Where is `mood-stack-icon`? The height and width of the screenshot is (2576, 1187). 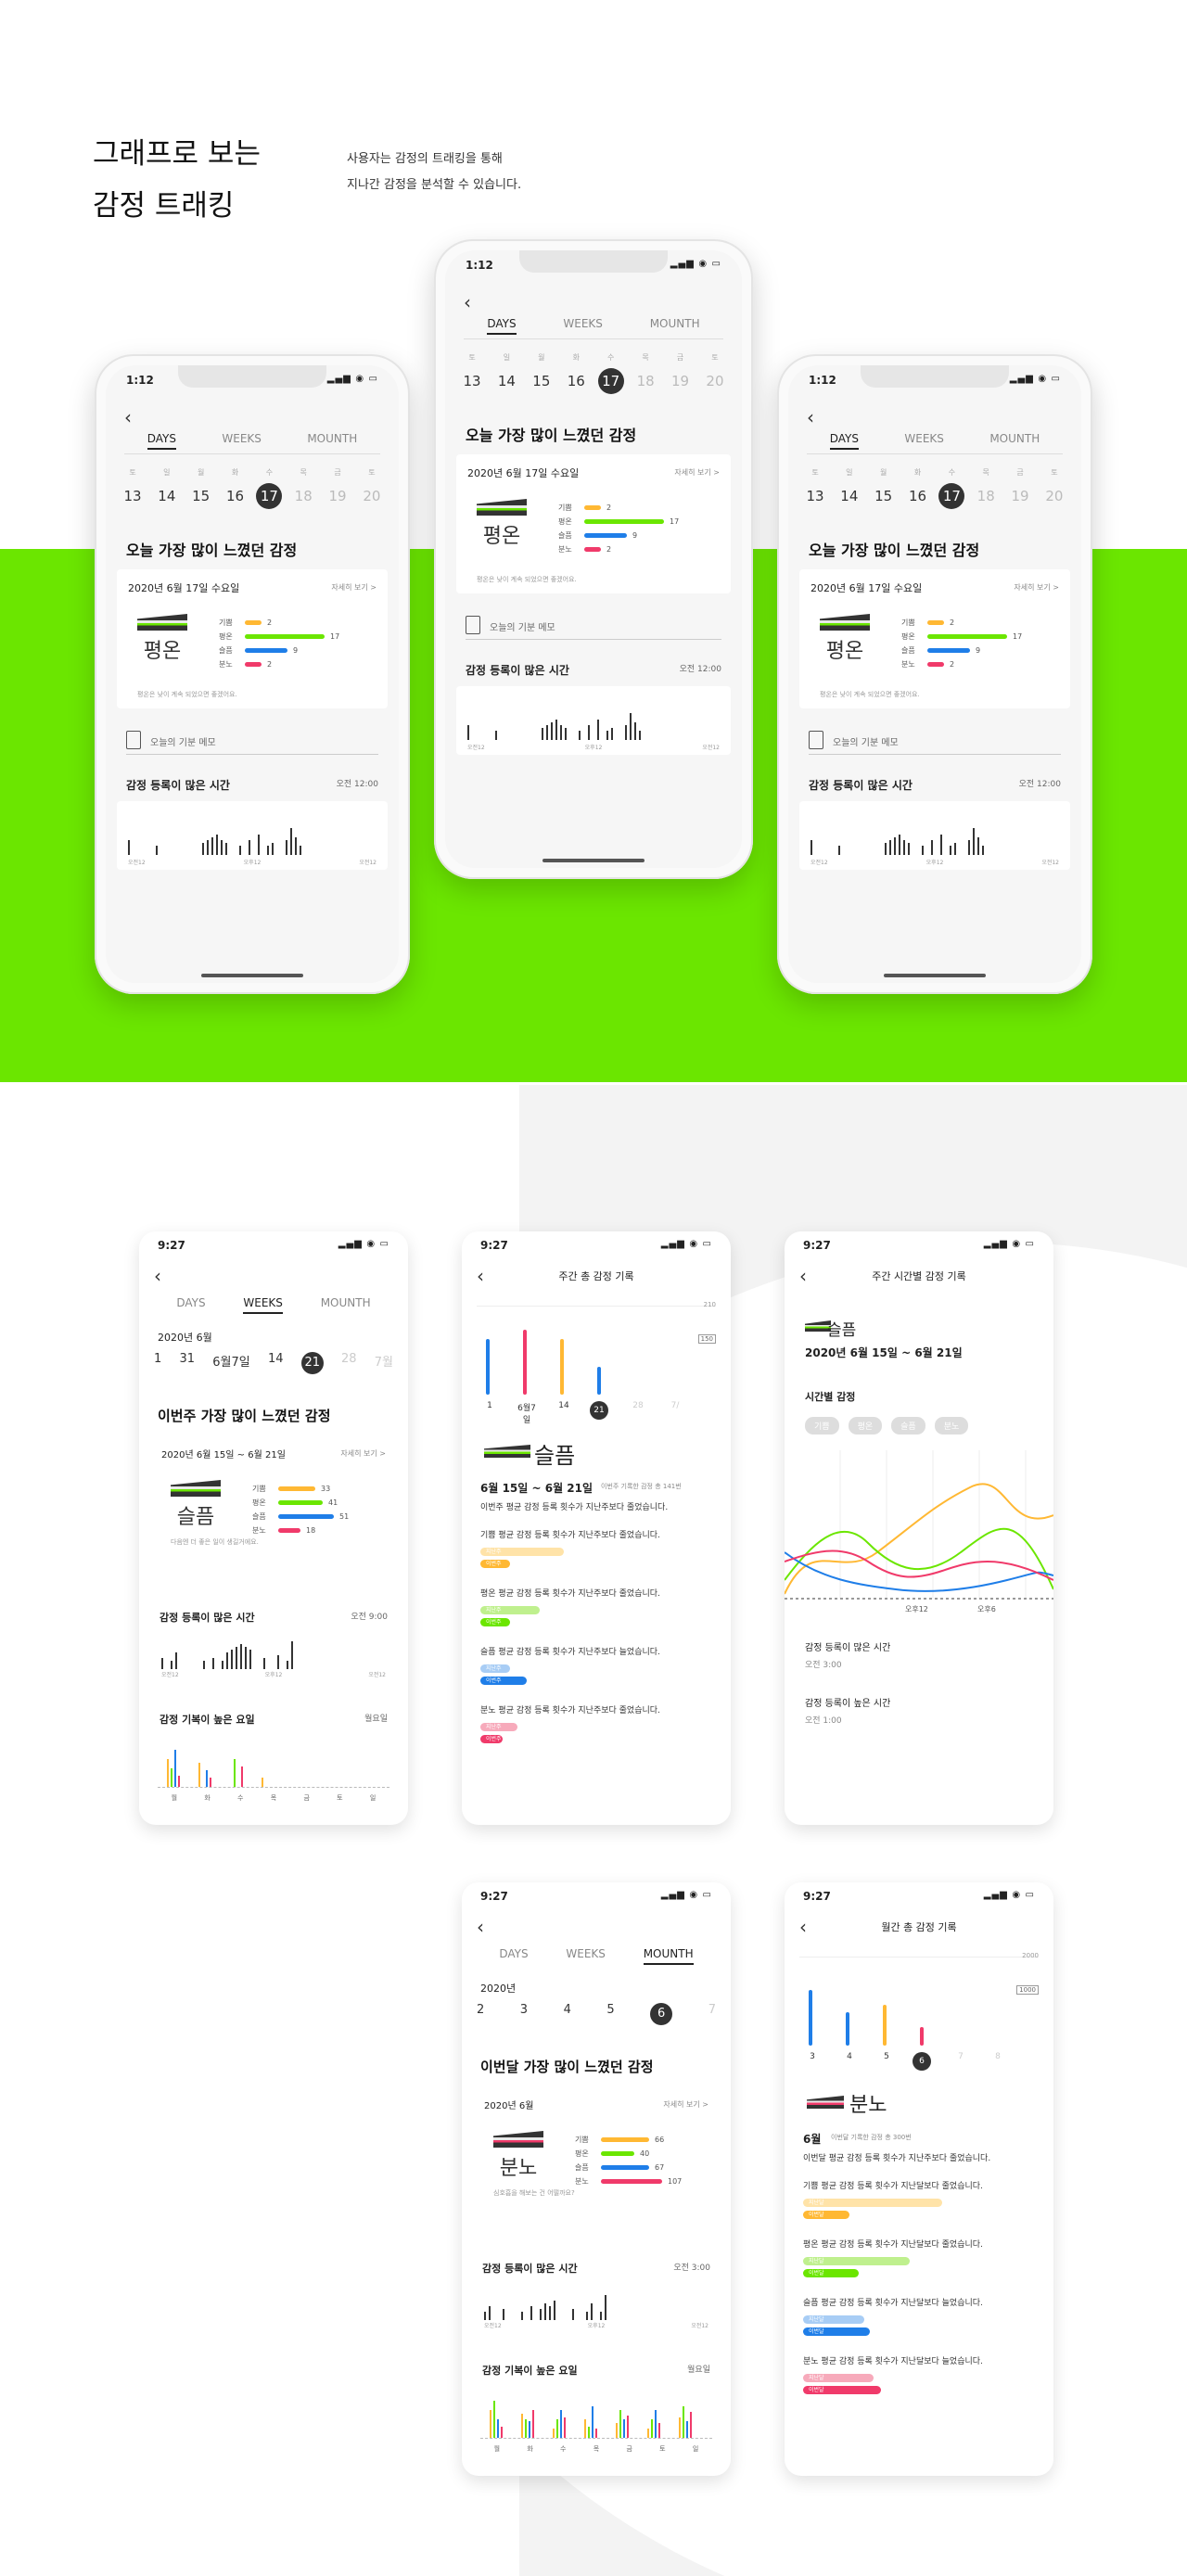 mood-stack-icon is located at coordinates (845, 622).